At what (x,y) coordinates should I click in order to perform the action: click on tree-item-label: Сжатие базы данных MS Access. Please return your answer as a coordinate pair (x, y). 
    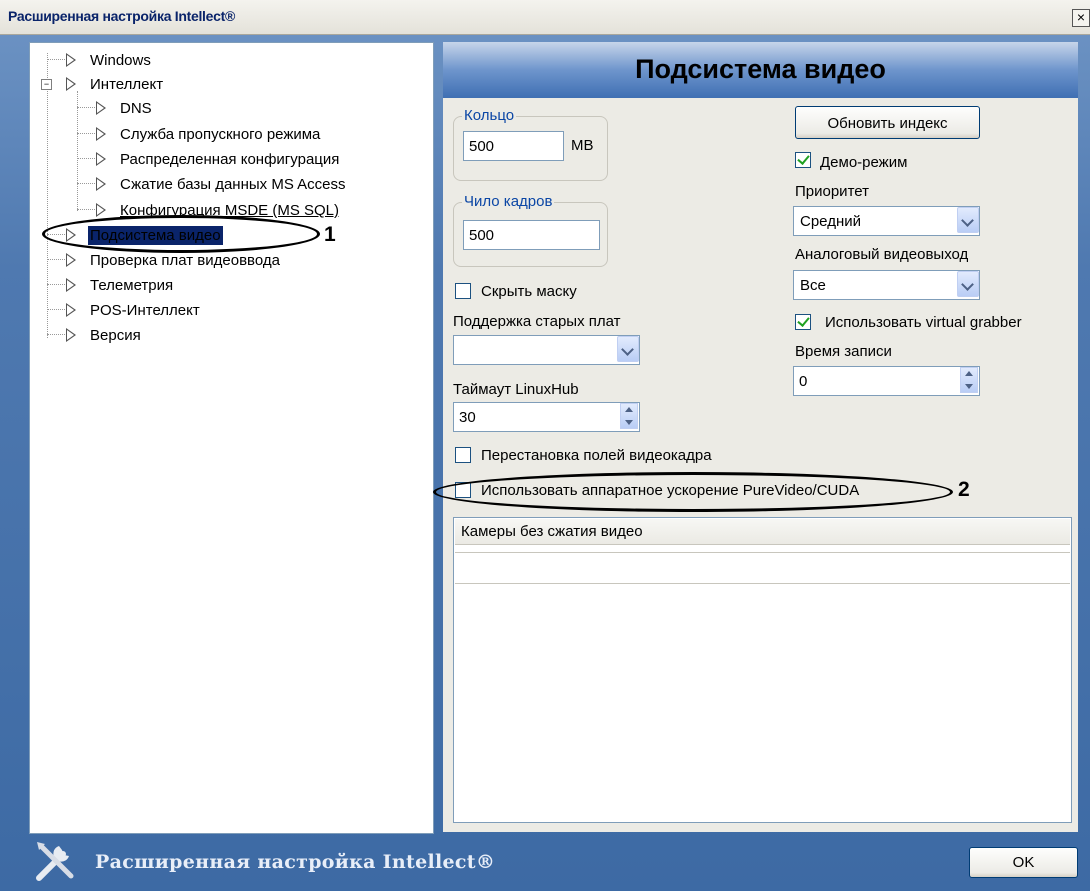
    Looking at the image, I should click on (233, 184).